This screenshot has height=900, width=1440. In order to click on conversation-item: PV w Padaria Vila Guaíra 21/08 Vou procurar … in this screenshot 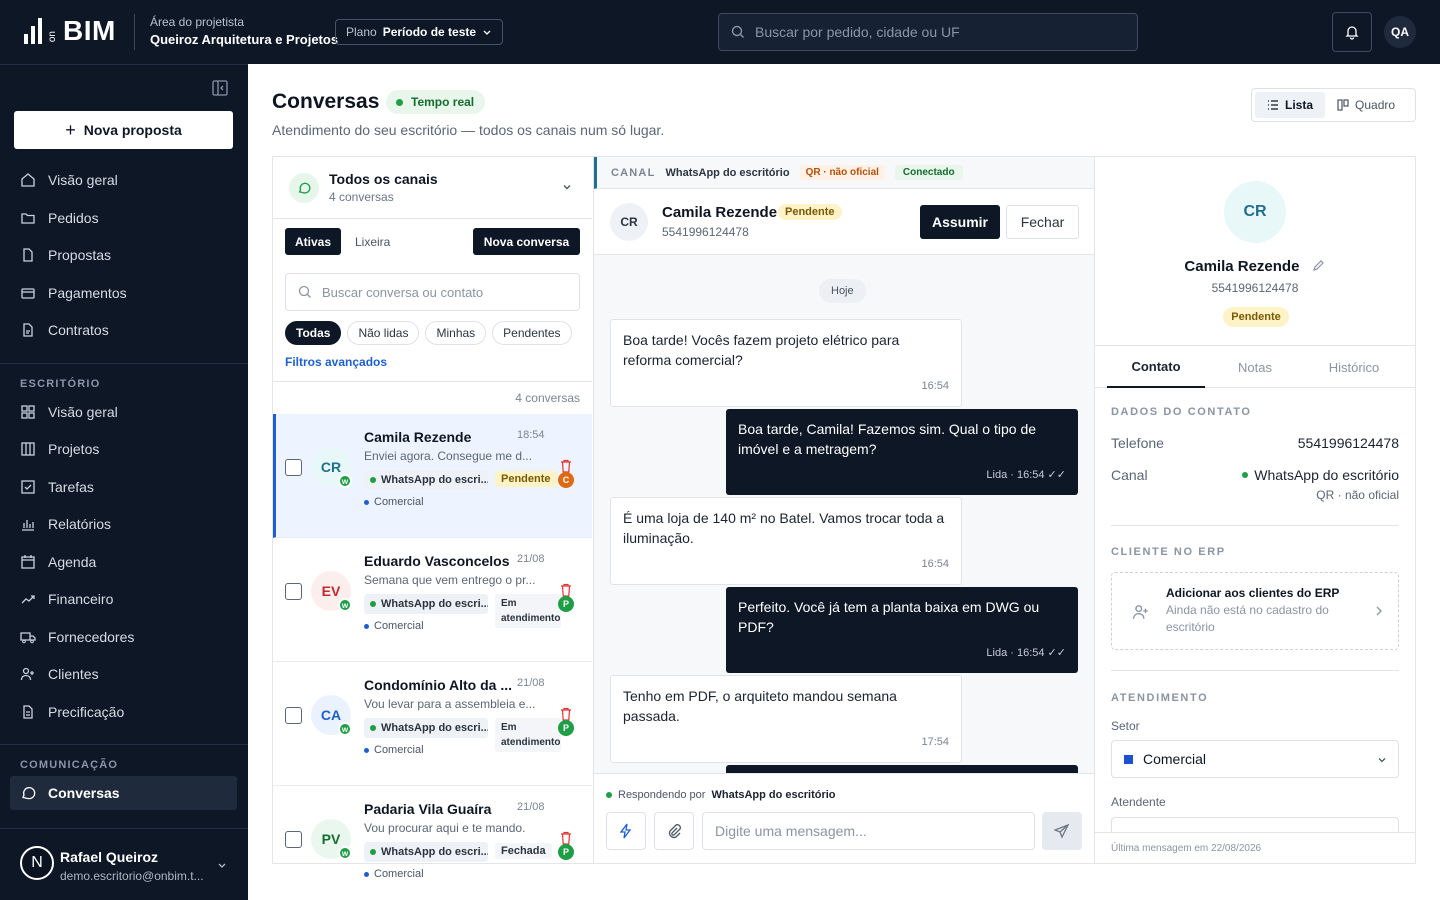, I will do `click(432, 843)`.